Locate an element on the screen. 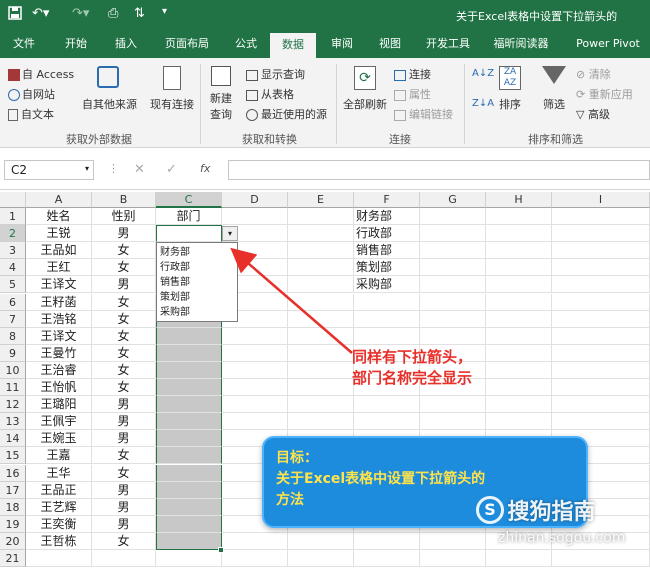 This screenshot has height=574, width=650. sogou-logo-icon: S is located at coordinates (490, 510).